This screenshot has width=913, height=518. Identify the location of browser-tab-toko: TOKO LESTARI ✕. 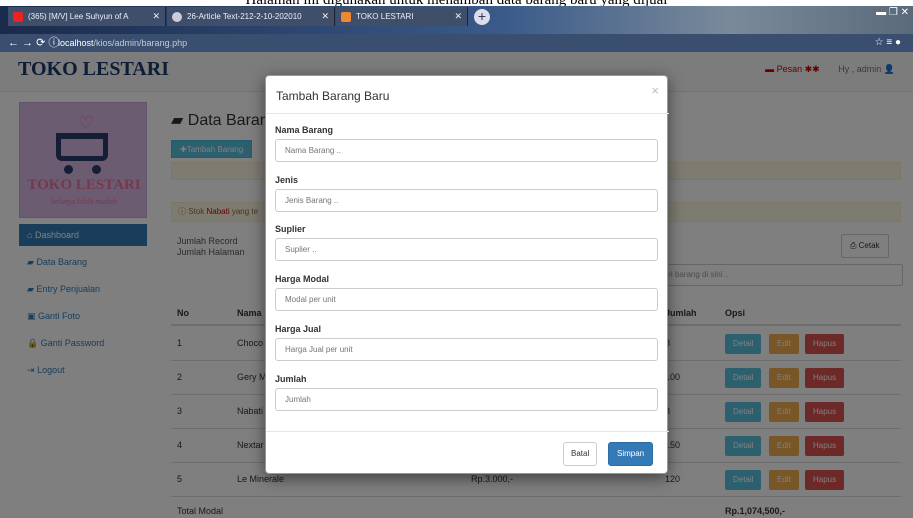
(402, 16).